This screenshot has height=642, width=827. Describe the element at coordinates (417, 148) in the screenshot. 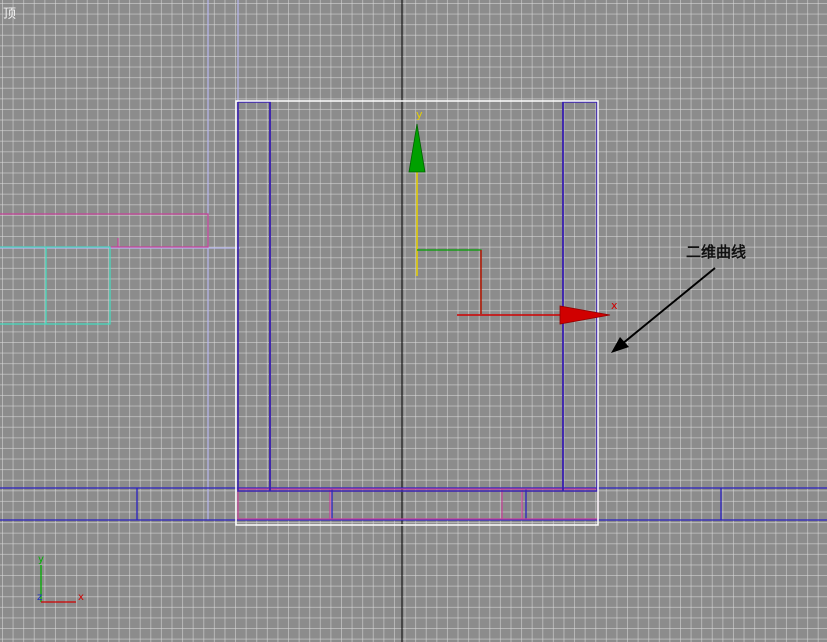

I see `gizmo-y-arrow-icon` at that location.